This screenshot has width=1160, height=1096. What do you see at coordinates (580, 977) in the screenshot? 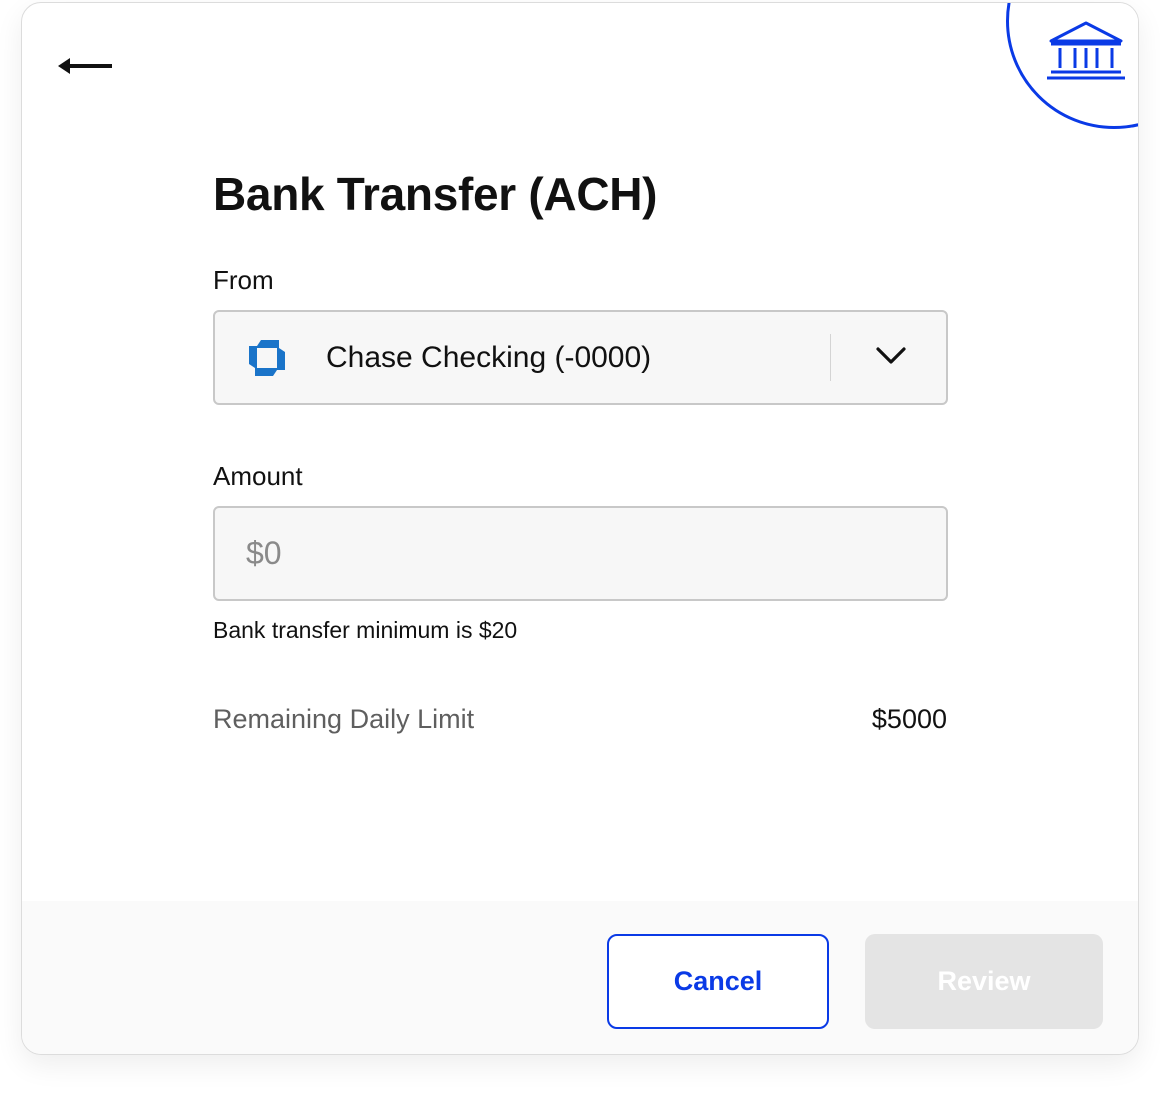
I see `dialog-footer: Cancel Review` at bounding box center [580, 977].